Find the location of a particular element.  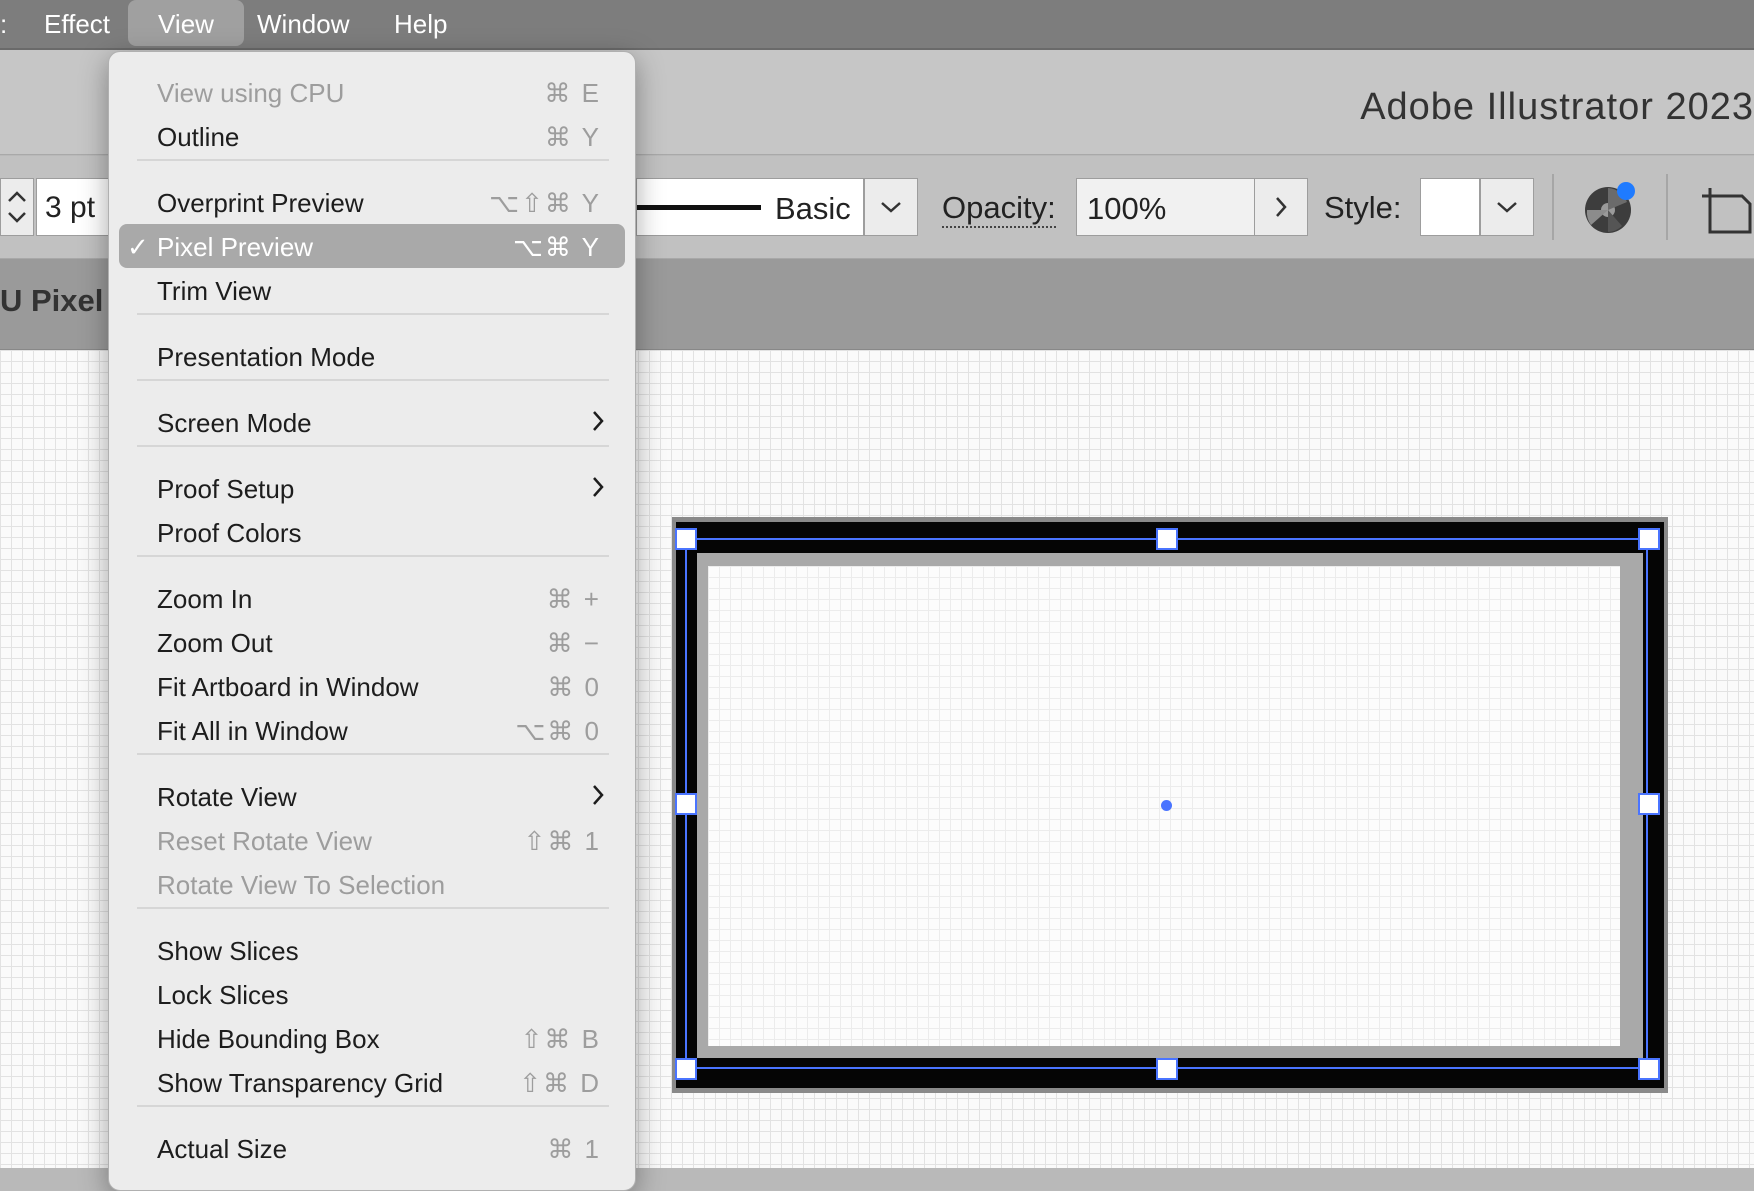

menu-item-lock-slices: Lock Slices is located at coordinates (372, 994).